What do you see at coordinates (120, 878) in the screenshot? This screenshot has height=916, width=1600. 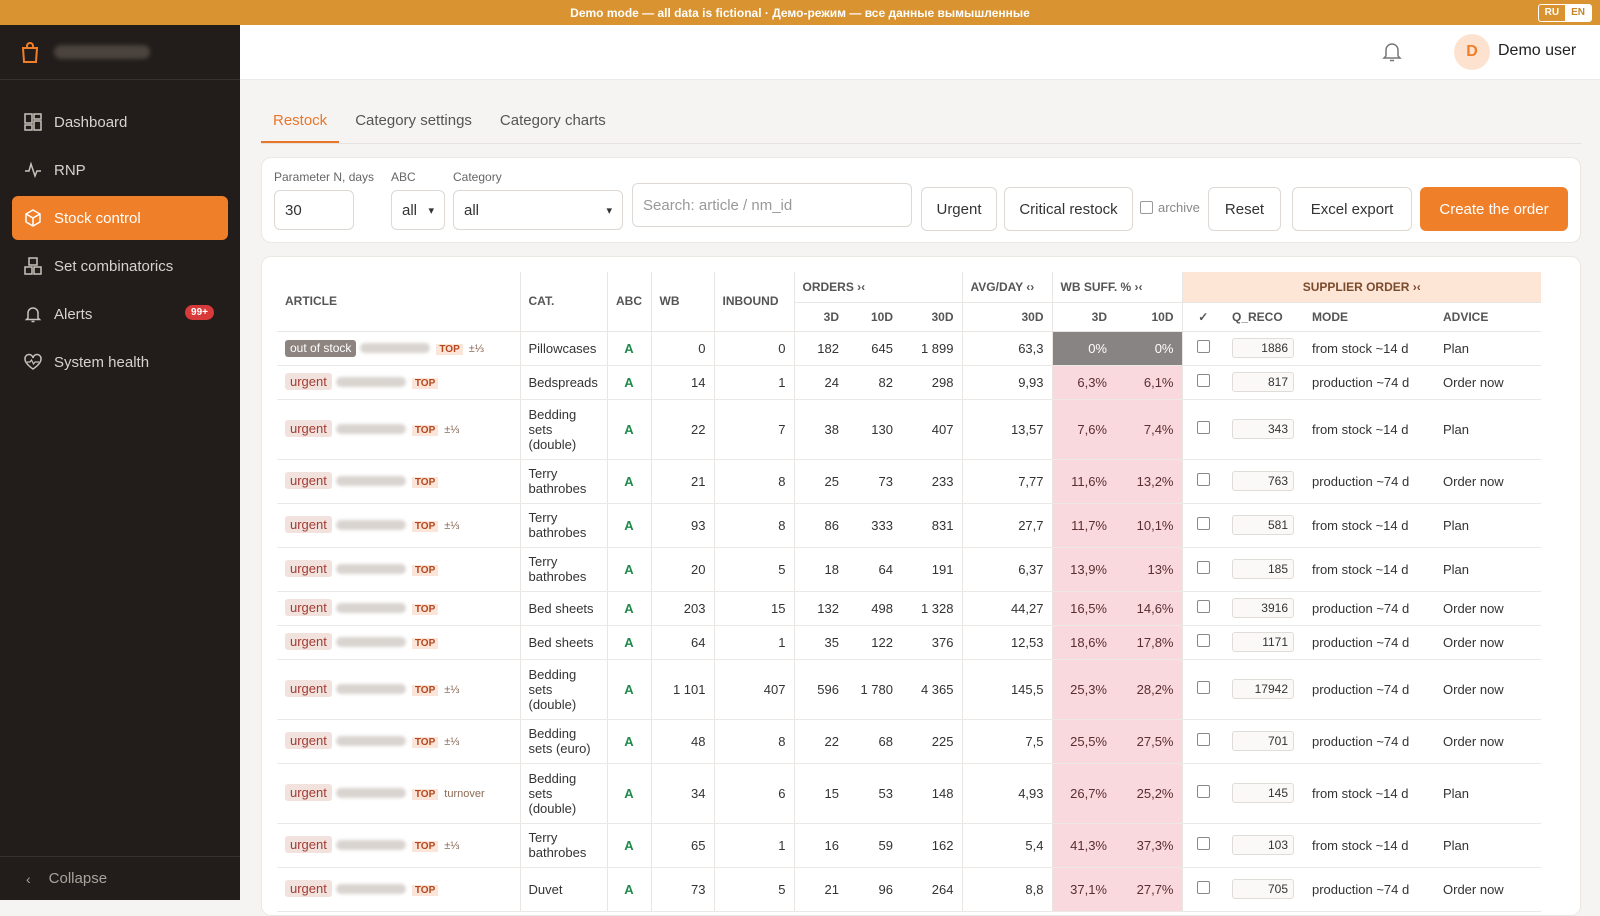 I see `collapse-button: ‹ Collapse` at bounding box center [120, 878].